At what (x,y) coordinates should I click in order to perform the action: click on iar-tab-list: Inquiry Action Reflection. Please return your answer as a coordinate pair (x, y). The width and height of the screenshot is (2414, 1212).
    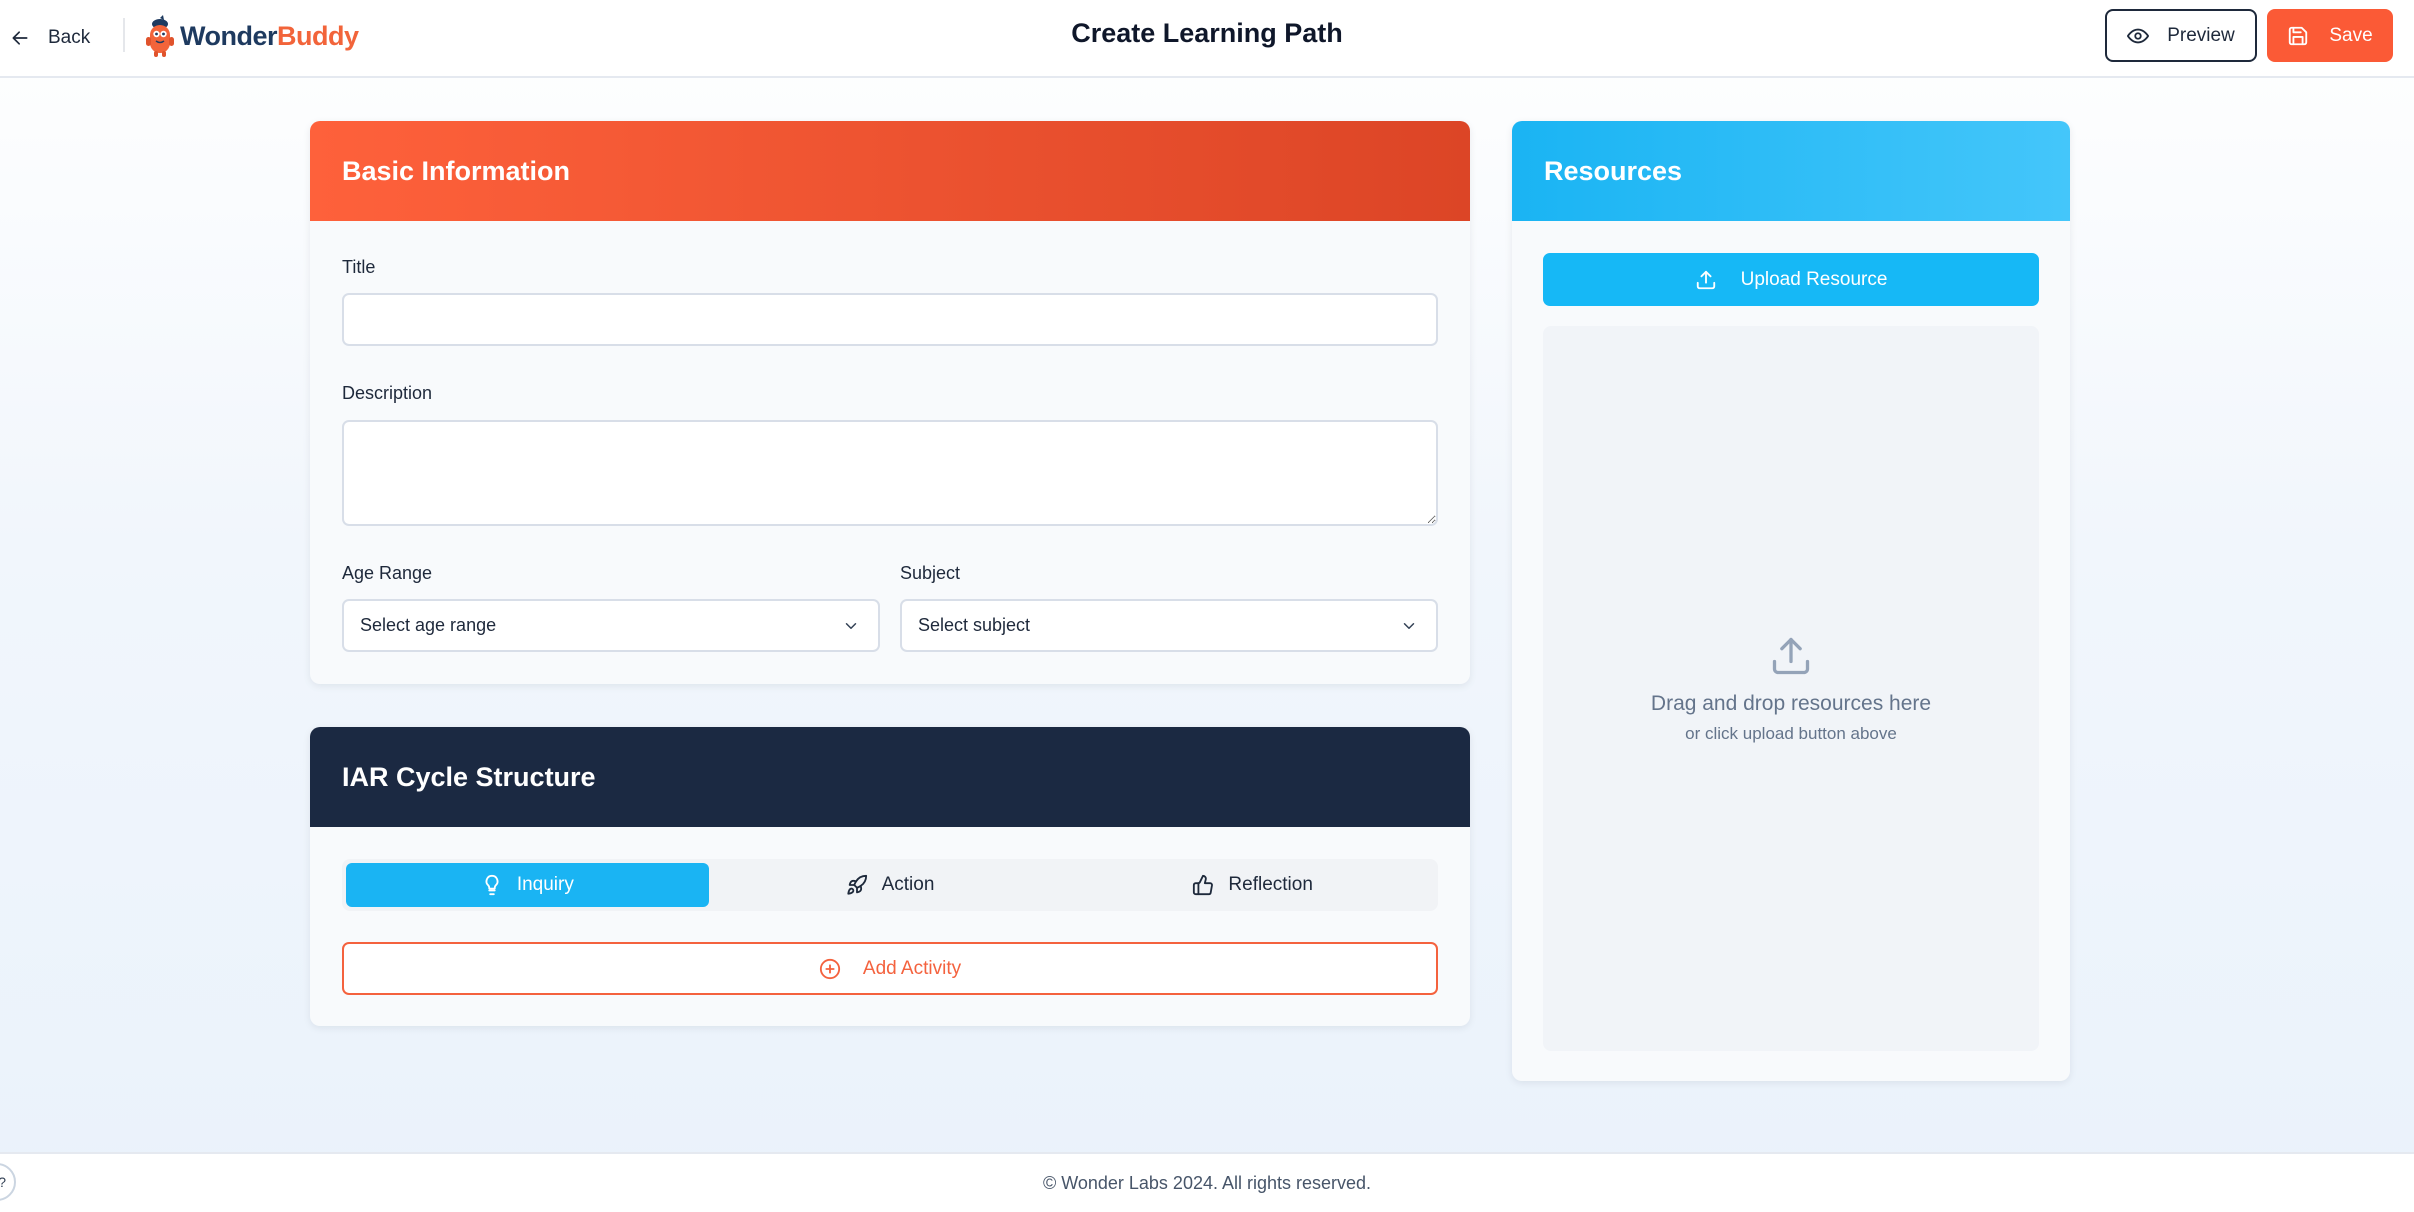
    Looking at the image, I should click on (890, 885).